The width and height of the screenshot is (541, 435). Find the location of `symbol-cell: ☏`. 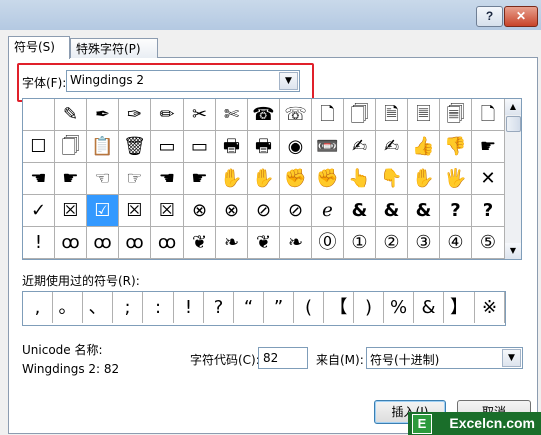

symbol-cell: ☏ is located at coordinates (296, 115).